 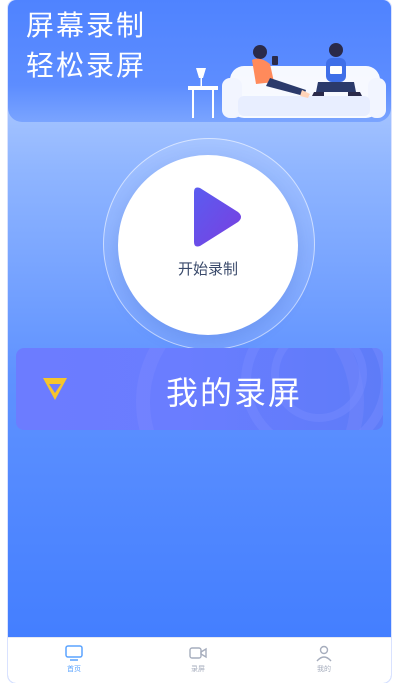 I want to click on tab-home: 首页, so click(x=74, y=662).